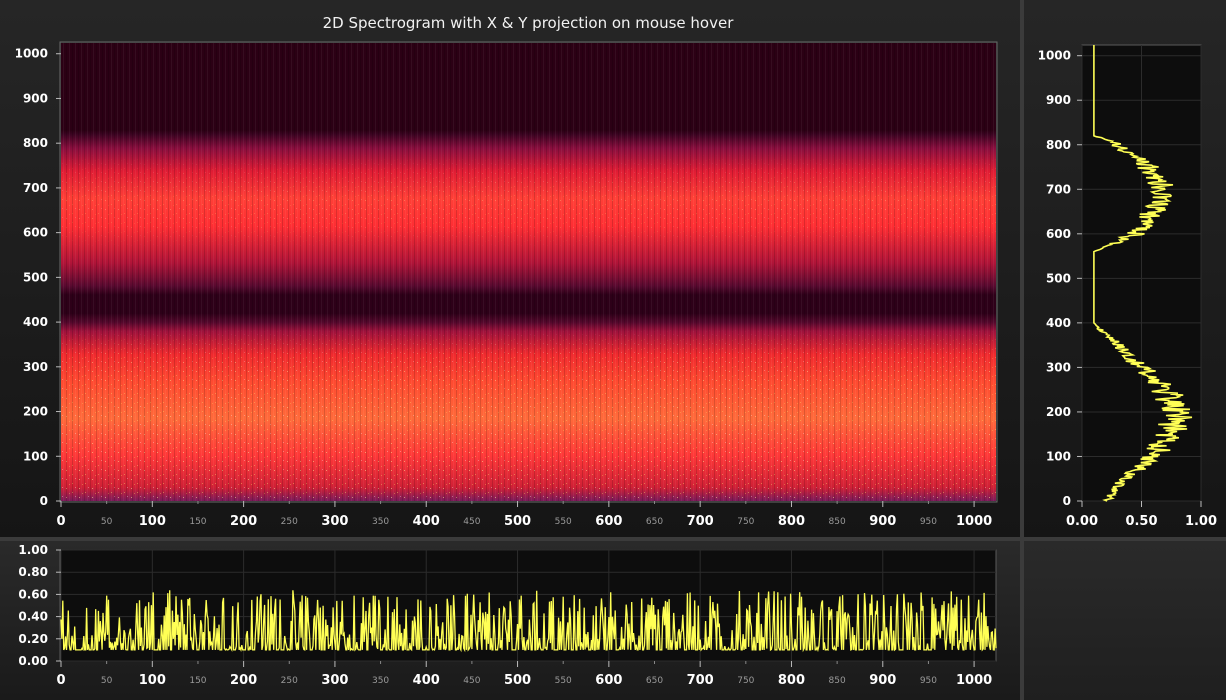 The height and width of the screenshot is (700, 1226). What do you see at coordinates (1054, 56) in the screenshot?
I see `y-tick-label: 1000` at bounding box center [1054, 56].